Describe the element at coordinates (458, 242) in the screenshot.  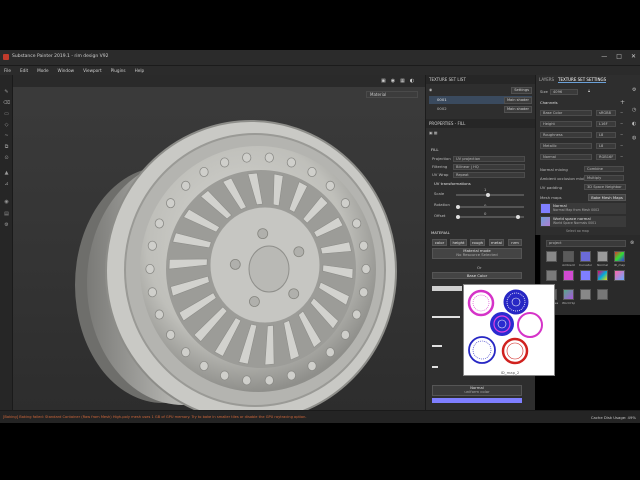
I see `channel-height-button: height` at that location.